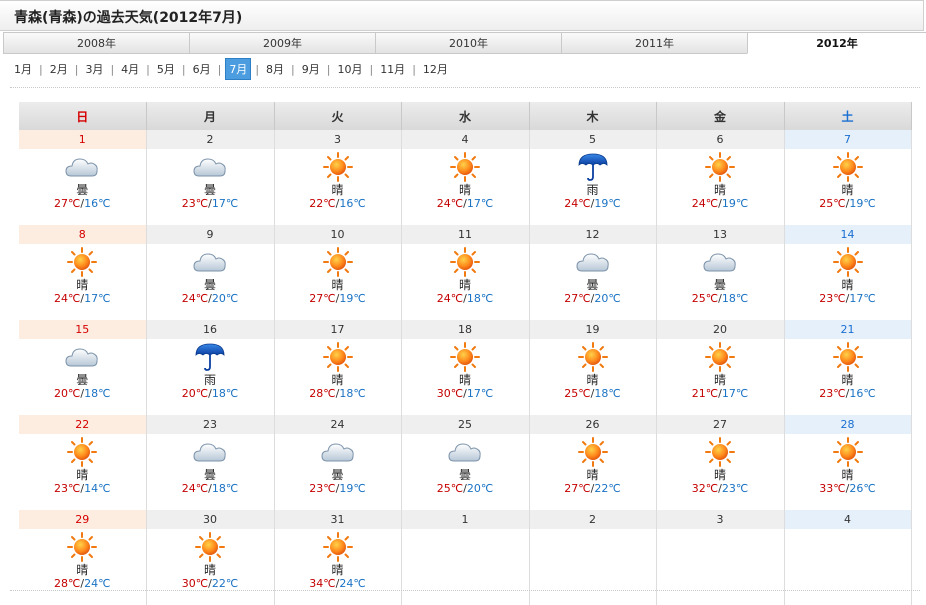 The image size is (926, 605). I want to click on low-temp: 14℃, so click(97, 488).